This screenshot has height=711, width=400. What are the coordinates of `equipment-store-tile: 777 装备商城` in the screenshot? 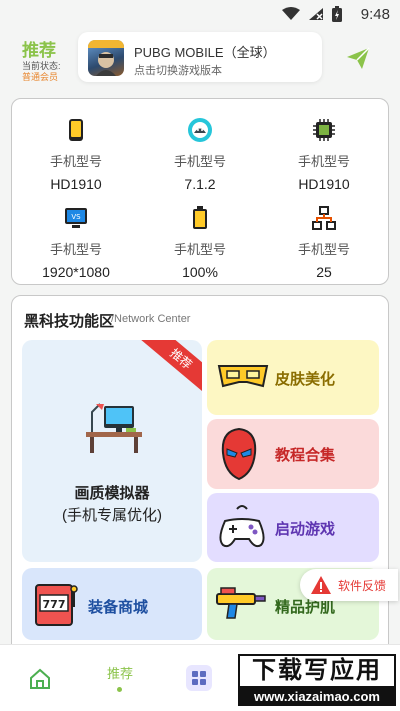 It's located at (112, 604).